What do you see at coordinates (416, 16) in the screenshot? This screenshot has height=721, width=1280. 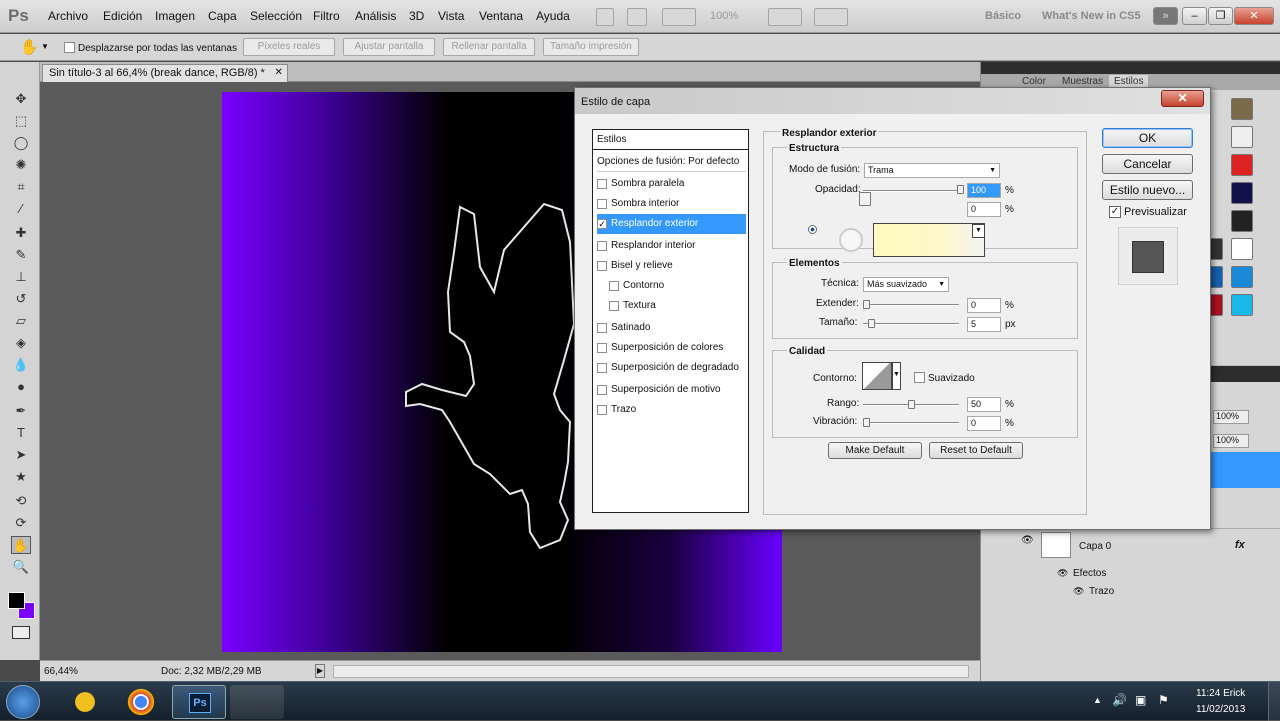 I see `menu-3d: 3D` at bounding box center [416, 16].